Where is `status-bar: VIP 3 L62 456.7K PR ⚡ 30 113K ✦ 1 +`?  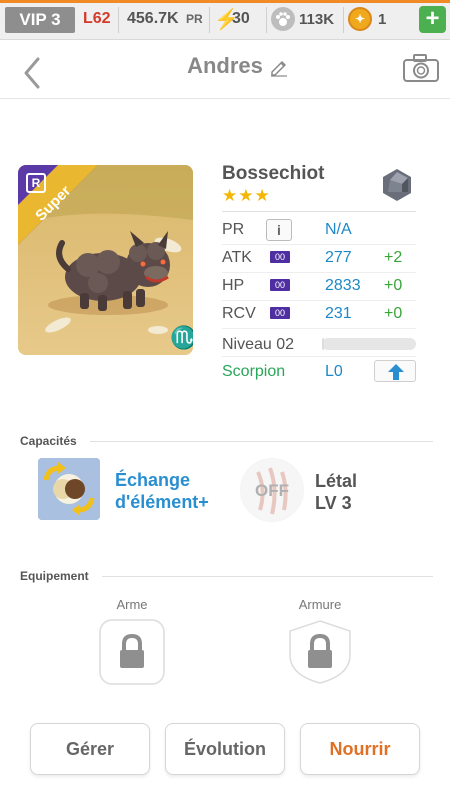 status-bar: VIP 3 L62 456.7K PR ⚡ 30 113K ✦ 1 + is located at coordinates (225, 20).